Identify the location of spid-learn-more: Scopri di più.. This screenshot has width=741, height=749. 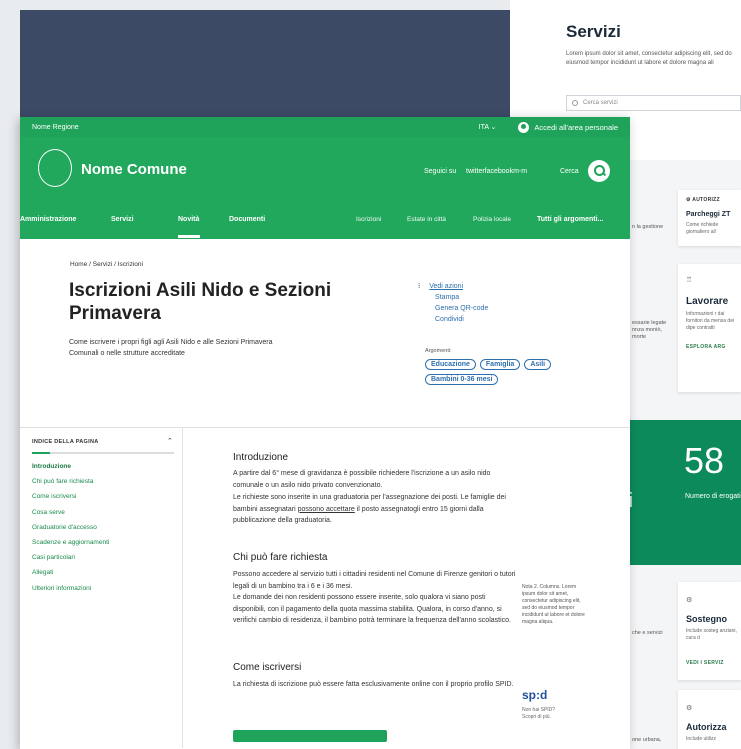
(538, 717).